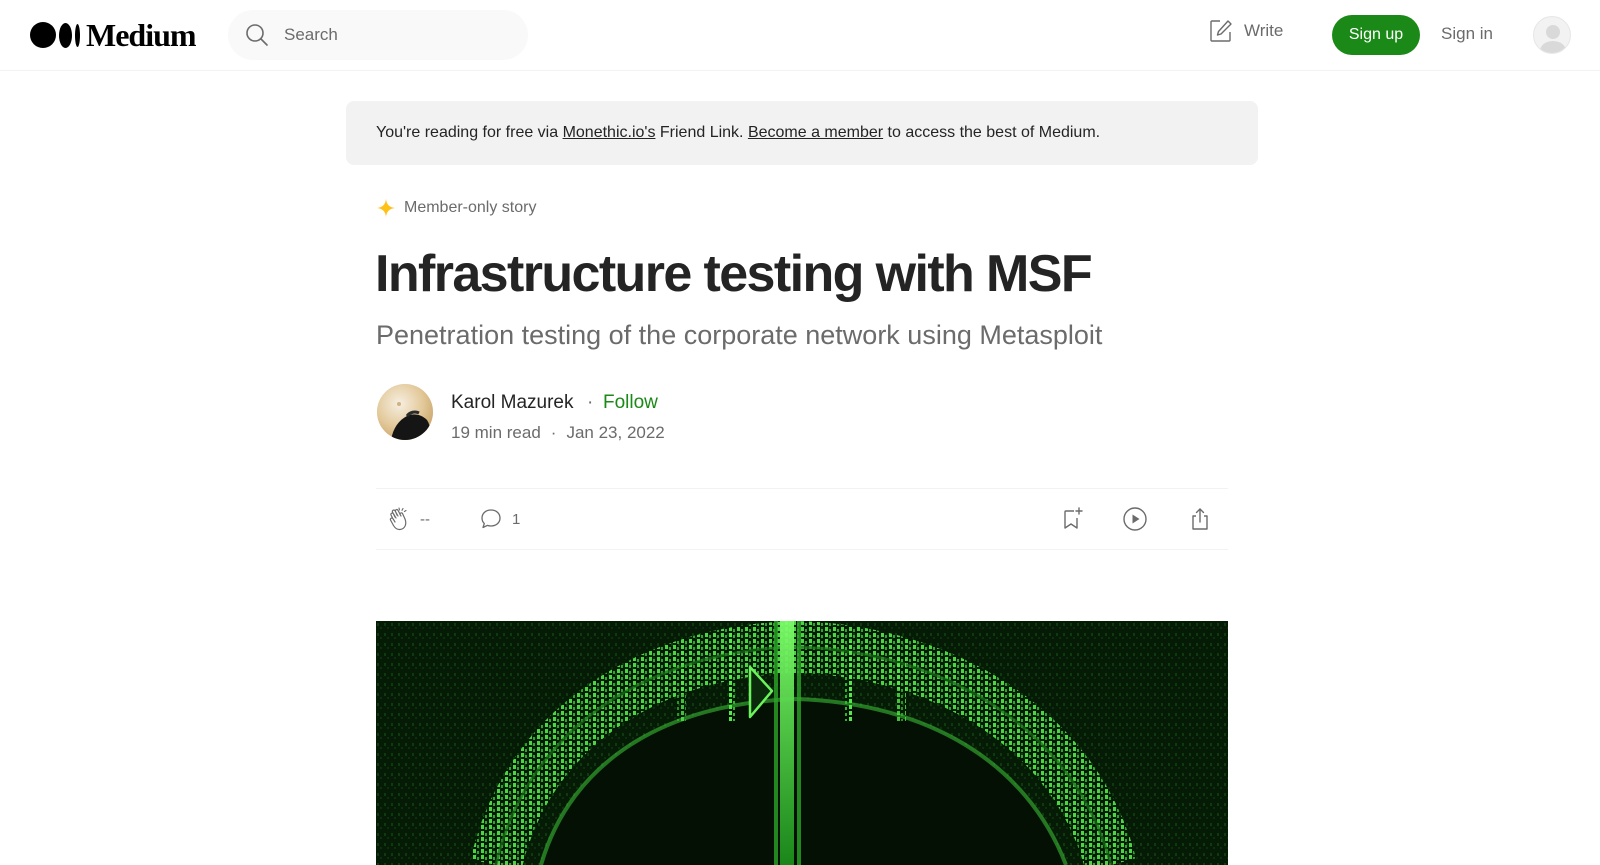  What do you see at coordinates (512, 403) in the screenshot?
I see `author-name: Karol Mazurek` at bounding box center [512, 403].